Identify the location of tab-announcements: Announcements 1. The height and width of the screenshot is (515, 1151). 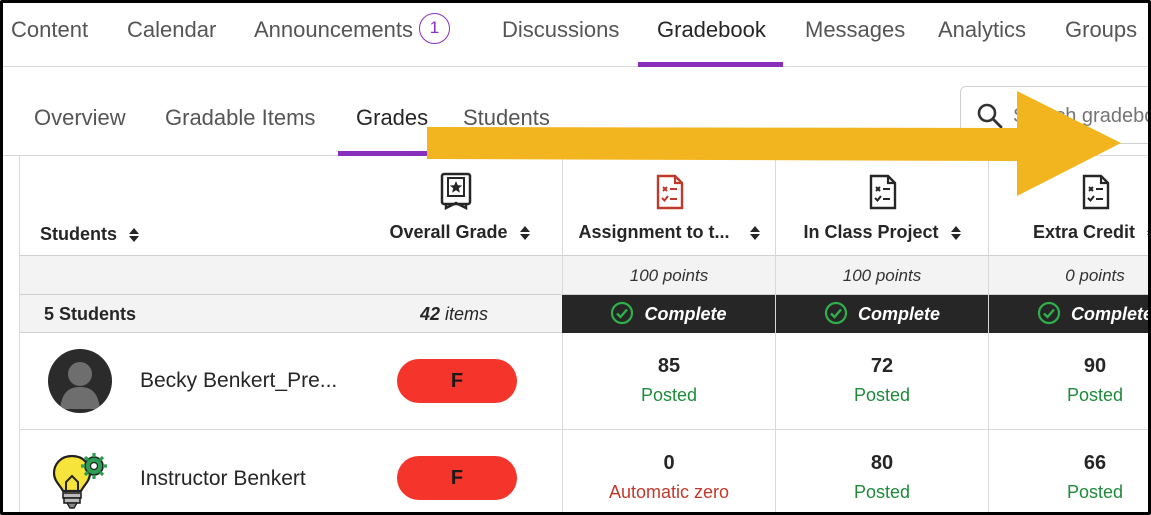
(352, 35).